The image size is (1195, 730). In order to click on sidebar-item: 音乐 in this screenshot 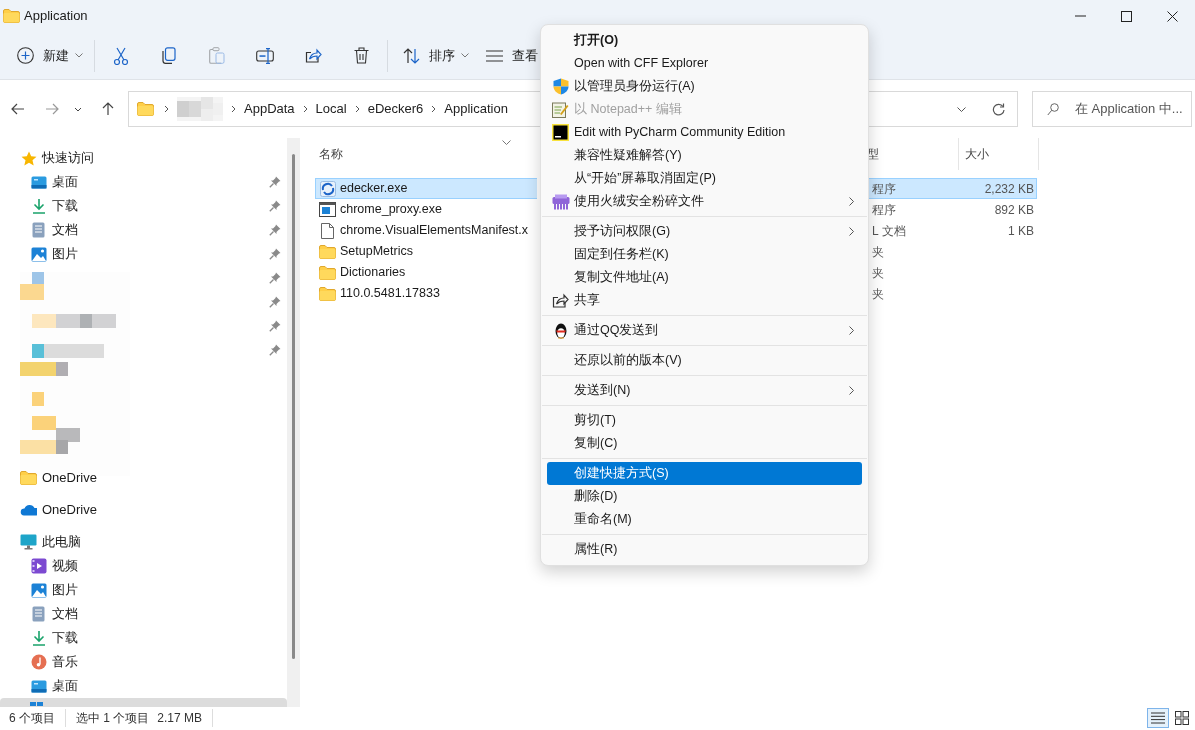, I will do `click(65, 662)`.